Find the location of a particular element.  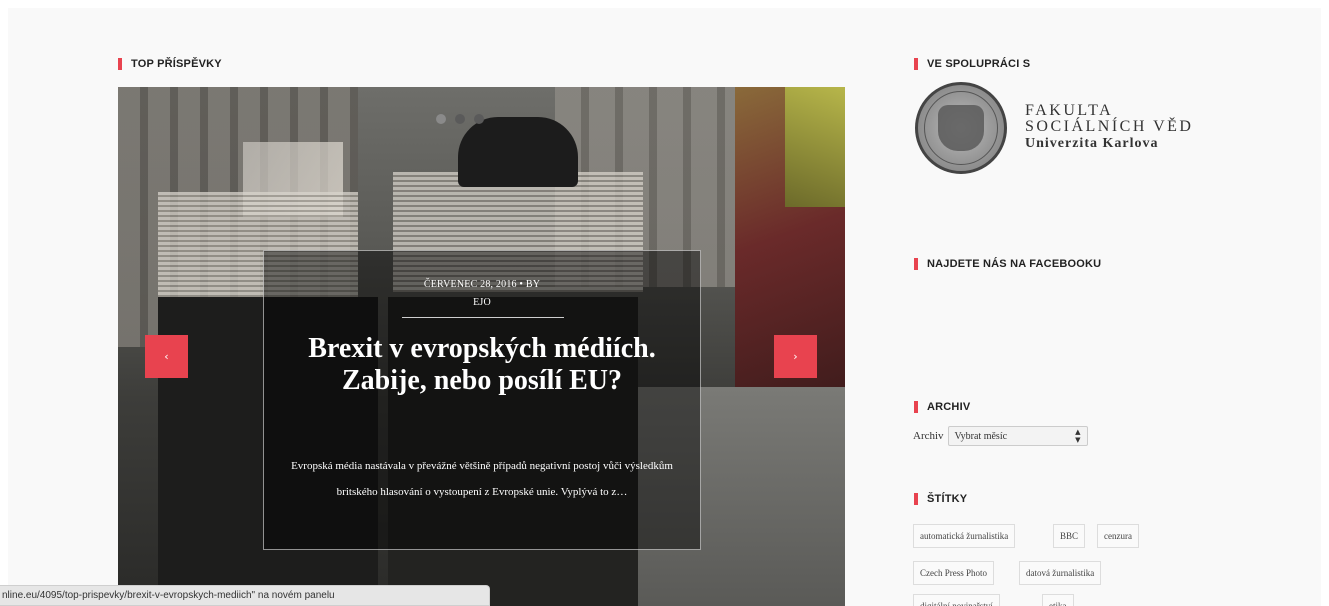

archive-month-select: Vybrat měsíc ▲ ▼ is located at coordinates (1017, 436).